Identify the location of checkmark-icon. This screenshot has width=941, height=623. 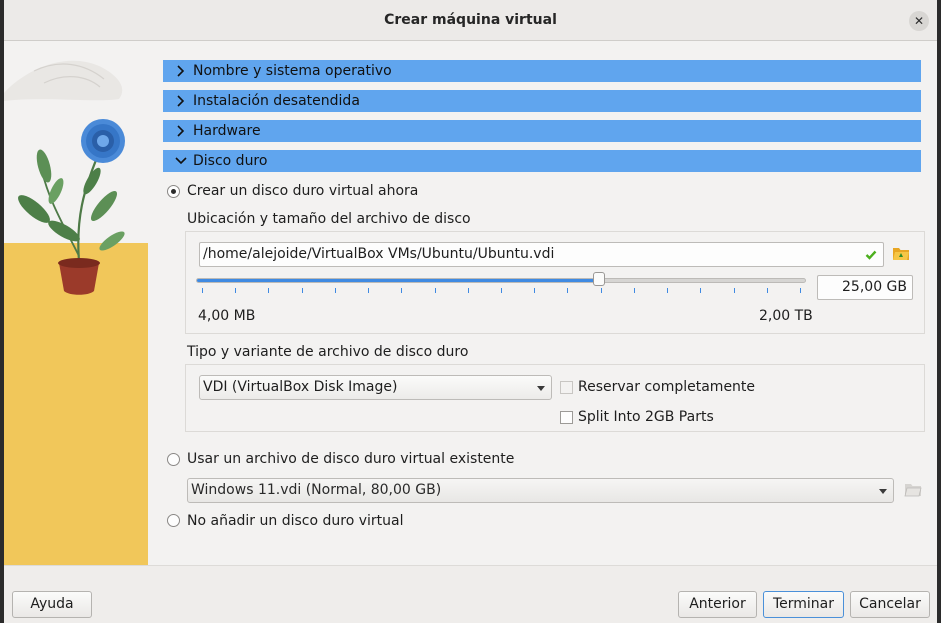
(871, 255).